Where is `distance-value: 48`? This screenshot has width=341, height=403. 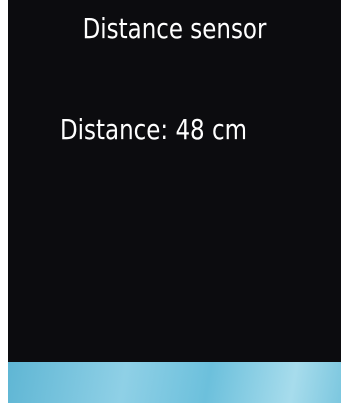 distance-value: 48 is located at coordinates (190, 129).